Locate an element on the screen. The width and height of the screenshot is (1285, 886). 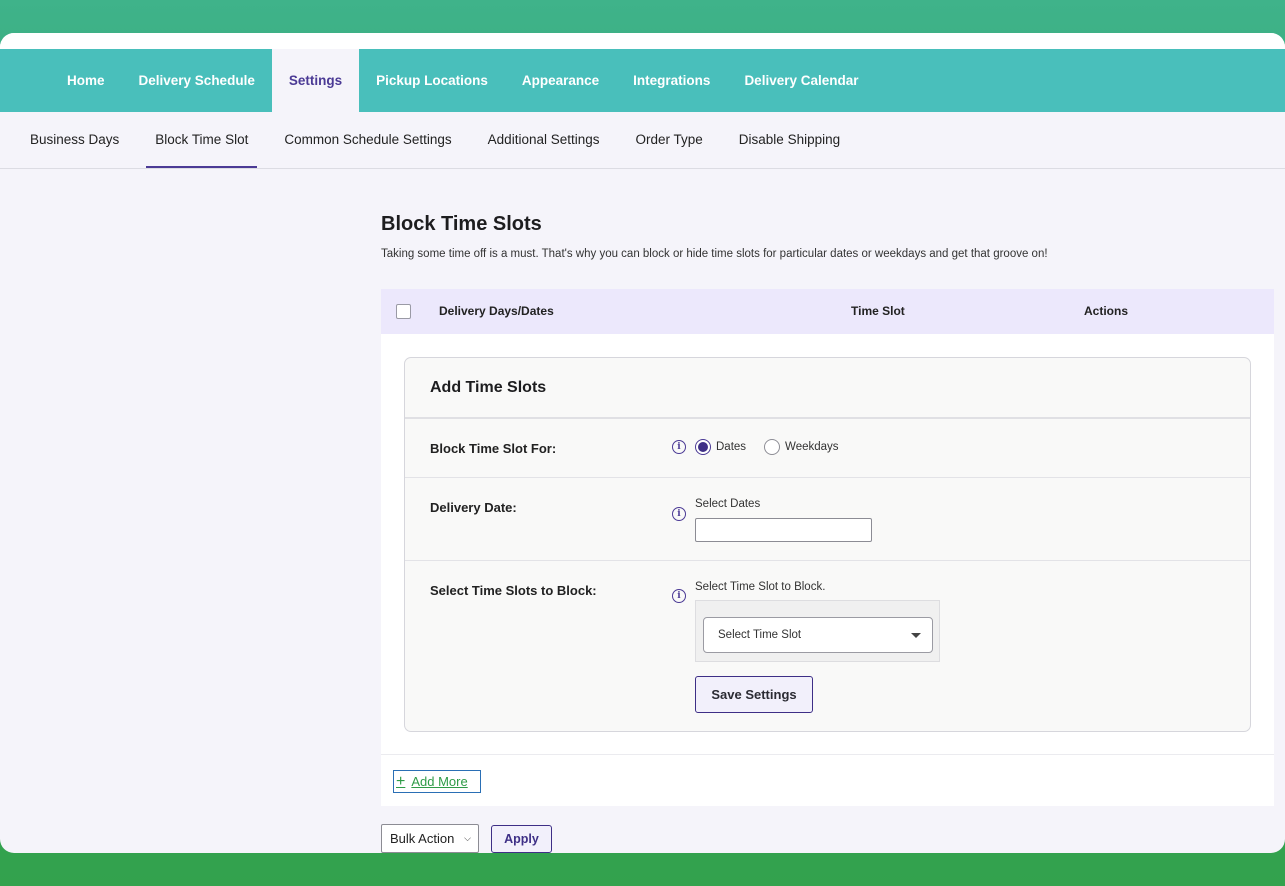
radio-dates-label: Dates is located at coordinates (731, 447).